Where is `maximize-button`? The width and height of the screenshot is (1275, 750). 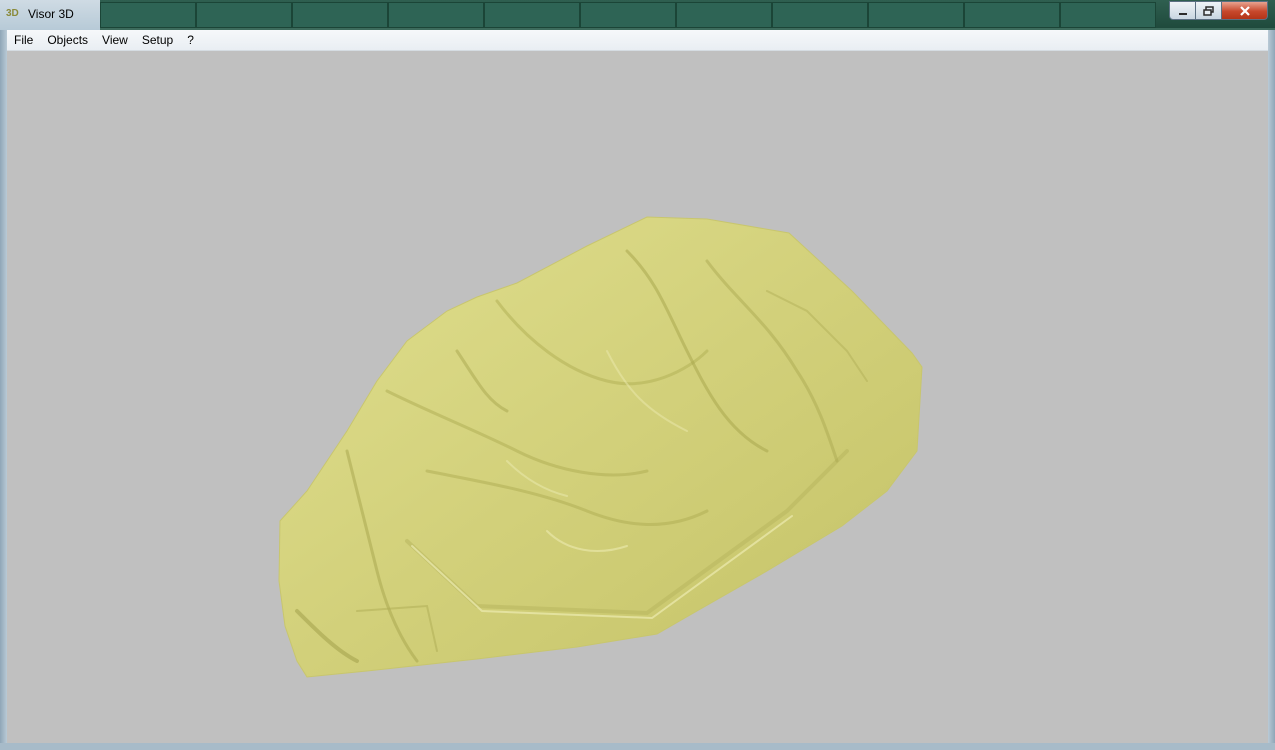 maximize-button is located at coordinates (1209, 10).